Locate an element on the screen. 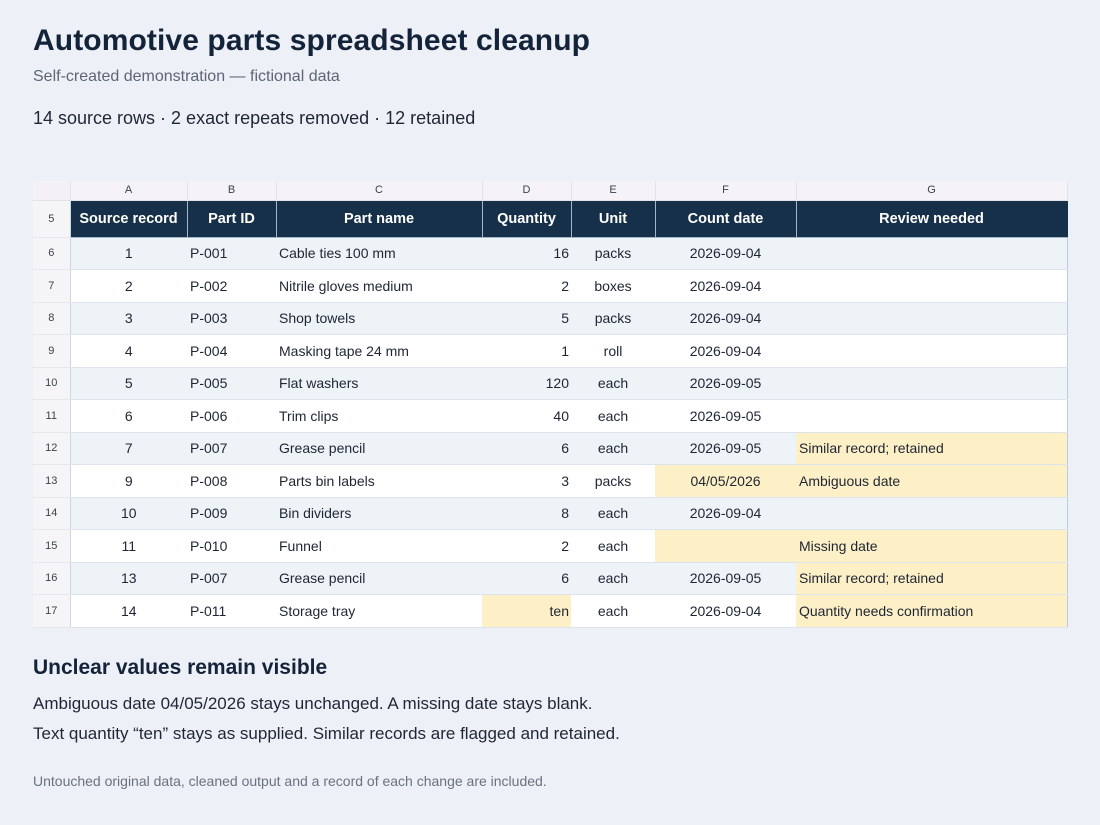  cell-review-needed: Similar record; retained is located at coordinates (932, 448).